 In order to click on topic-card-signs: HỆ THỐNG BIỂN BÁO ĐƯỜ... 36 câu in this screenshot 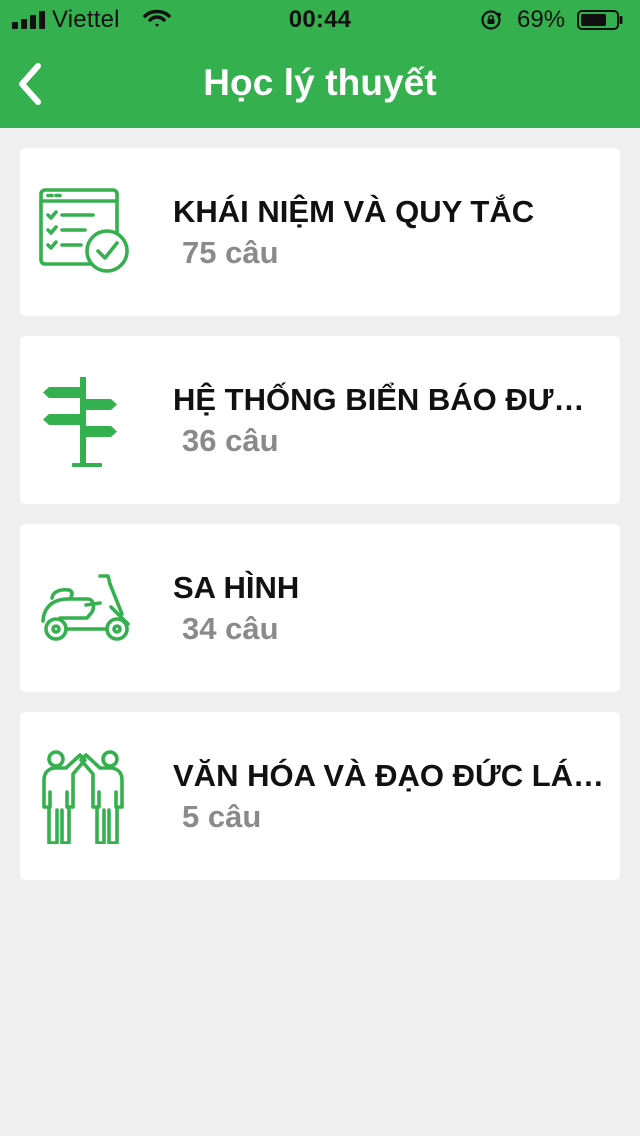, I will do `click(320, 420)`.